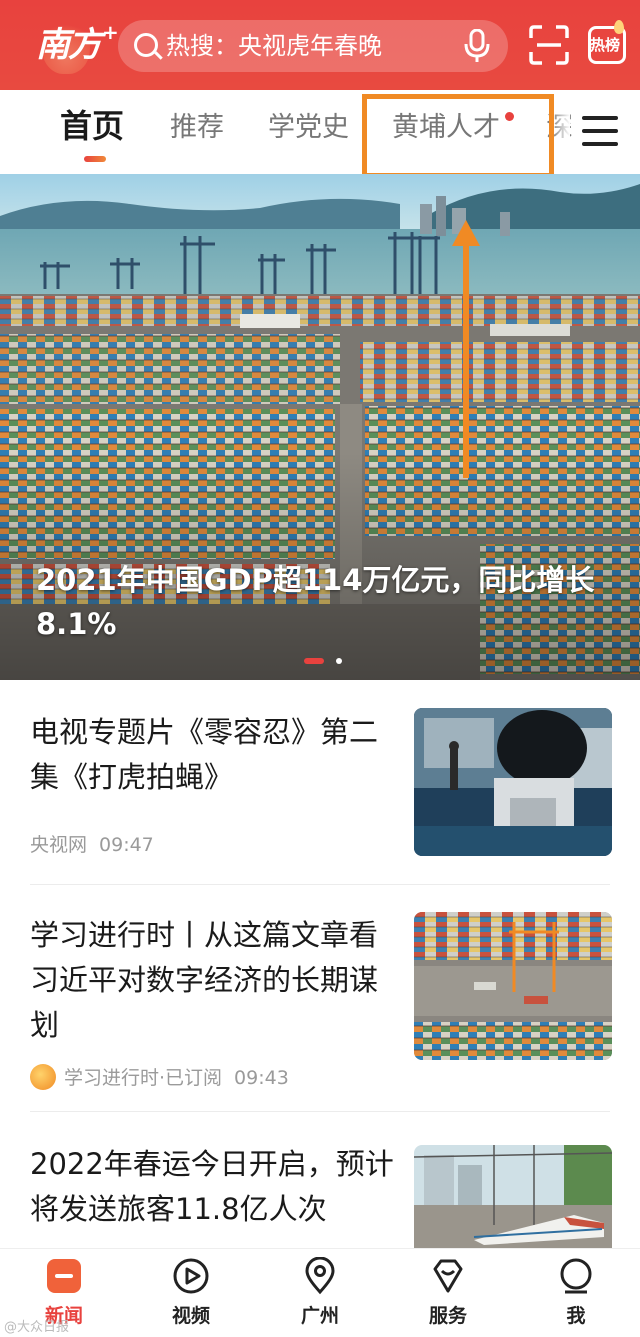  What do you see at coordinates (126, 845) in the screenshot?
I see `news-time: 09:47` at bounding box center [126, 845].